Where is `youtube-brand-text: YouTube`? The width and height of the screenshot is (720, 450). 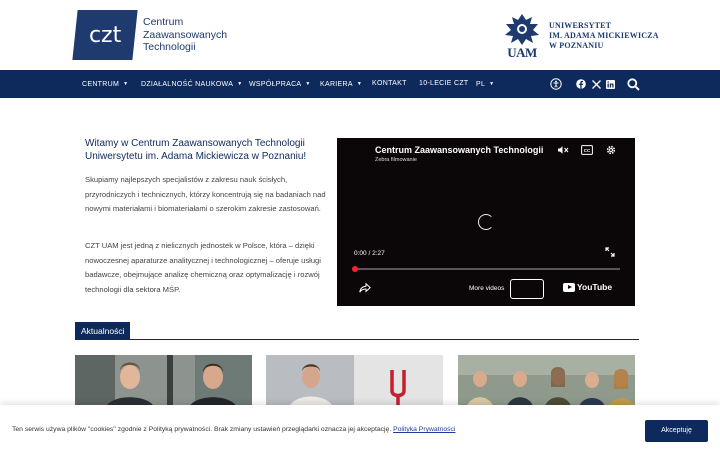
youtube-brand-text: YouTube is located at coordinates (595, 287).